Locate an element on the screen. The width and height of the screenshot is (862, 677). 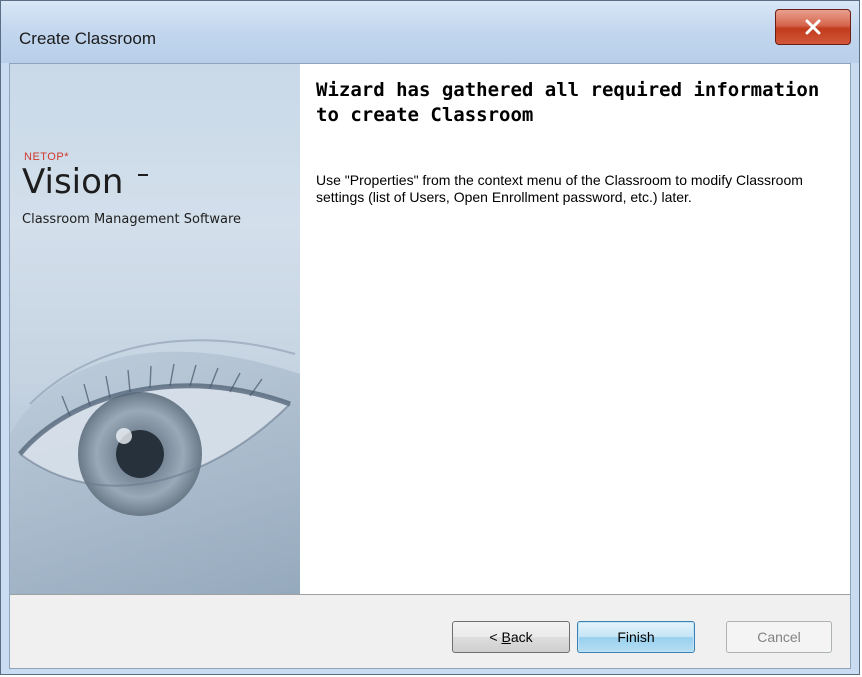
back-button-prefix: < is located at coordinates (495, 637).